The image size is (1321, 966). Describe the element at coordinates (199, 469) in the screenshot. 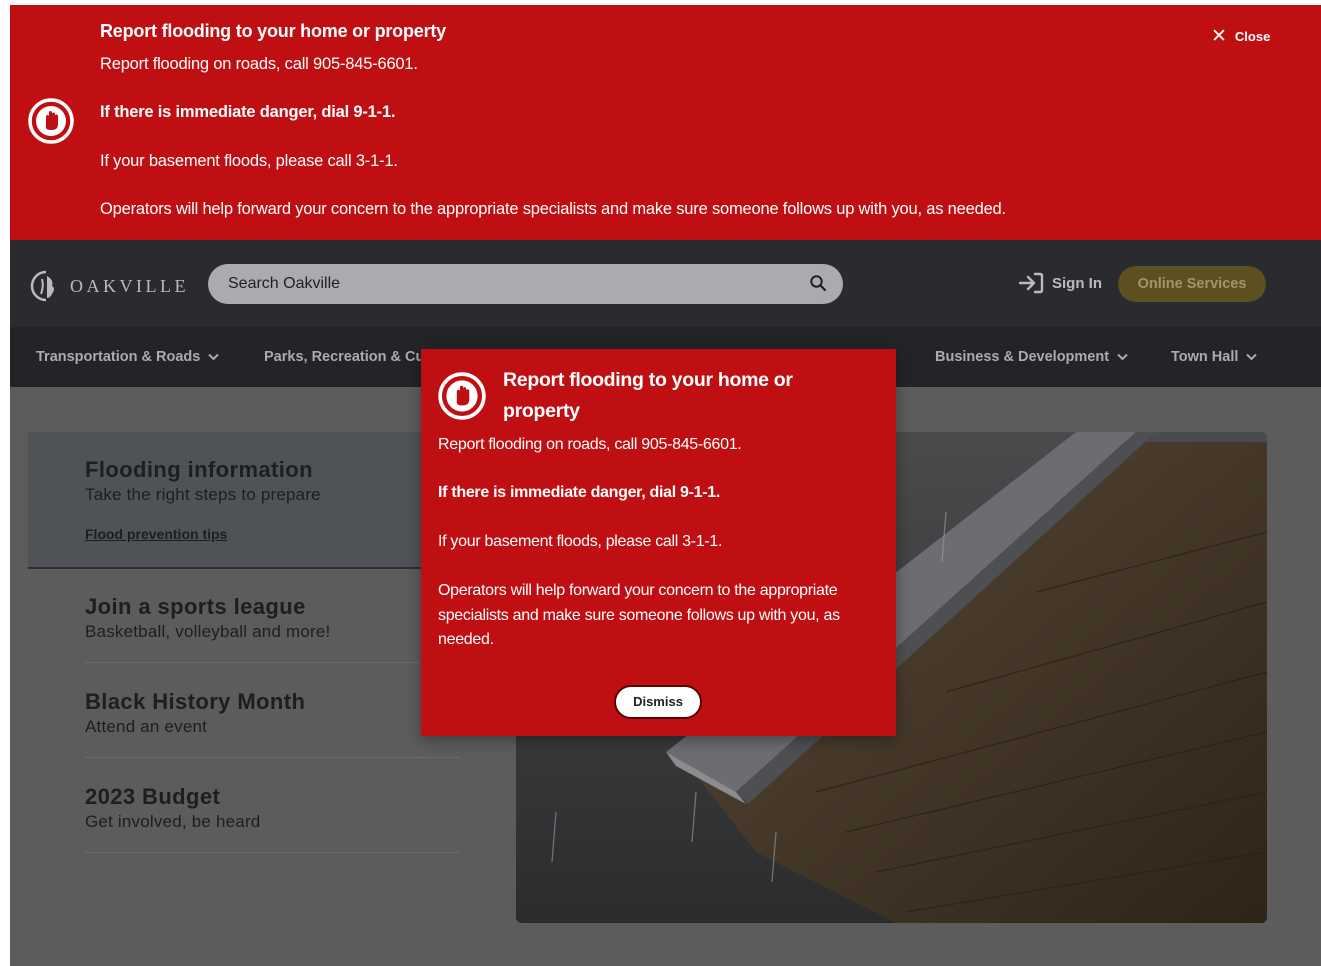

I see `feature-title: Flooding information` at that location.